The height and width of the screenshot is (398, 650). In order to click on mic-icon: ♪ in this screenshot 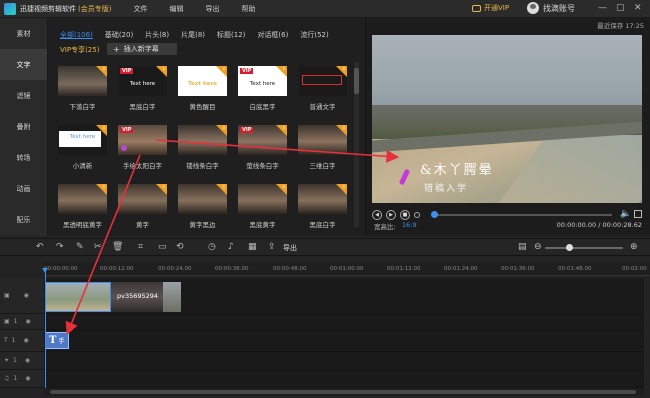, I will do `click(231, 247)`.